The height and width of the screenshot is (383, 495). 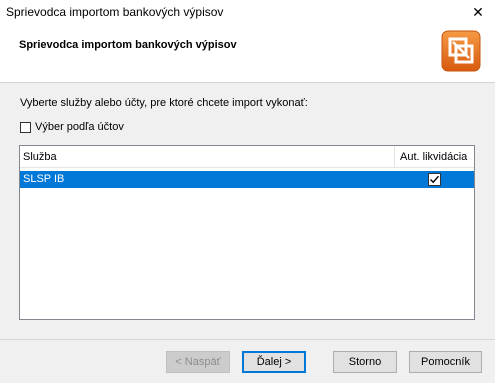 I want to click on next-button: Ďalej >, so click(x=274, y=362).